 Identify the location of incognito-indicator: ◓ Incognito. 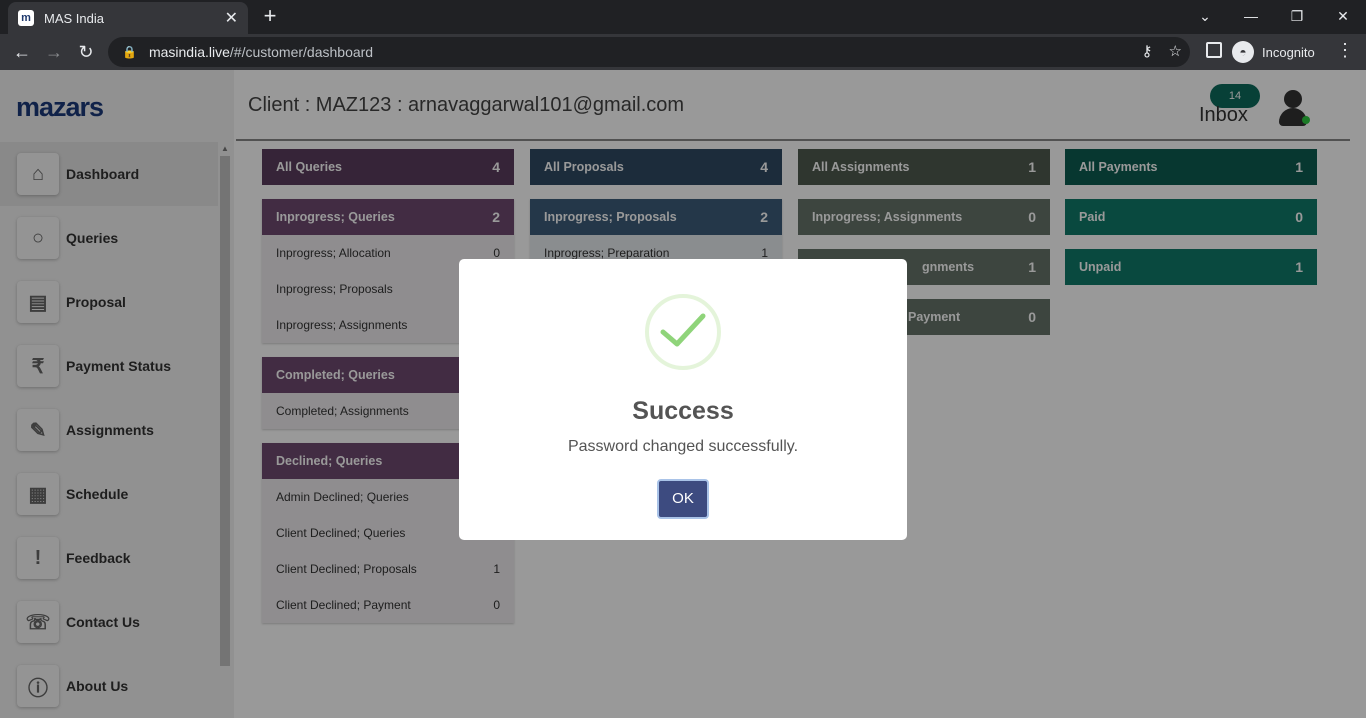
(1273, 52).